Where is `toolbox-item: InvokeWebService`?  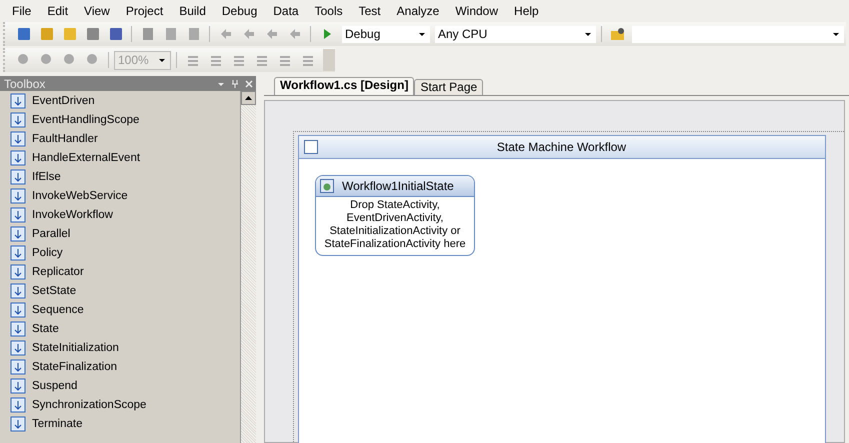
toolbox-item: InvokeWebService is located at coordinates (120, 195).